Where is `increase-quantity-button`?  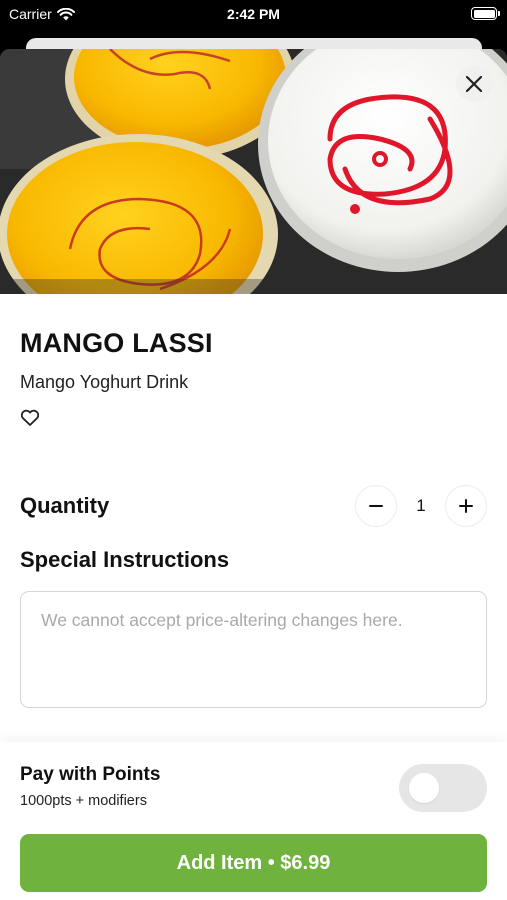
increase-quantity-button is located at coordinates (466, 506).